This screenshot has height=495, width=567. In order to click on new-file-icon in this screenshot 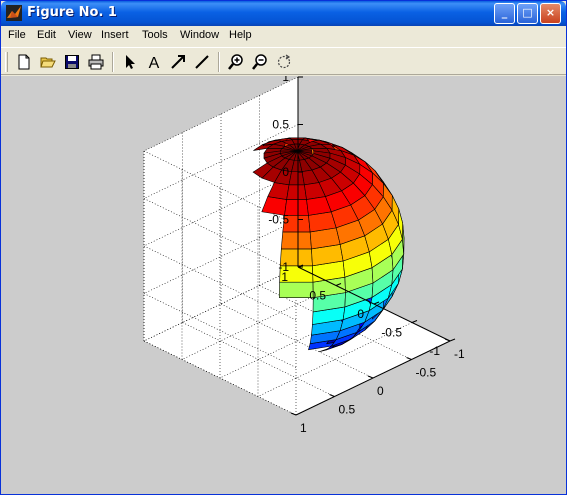, I will do `click(24, 62)`.